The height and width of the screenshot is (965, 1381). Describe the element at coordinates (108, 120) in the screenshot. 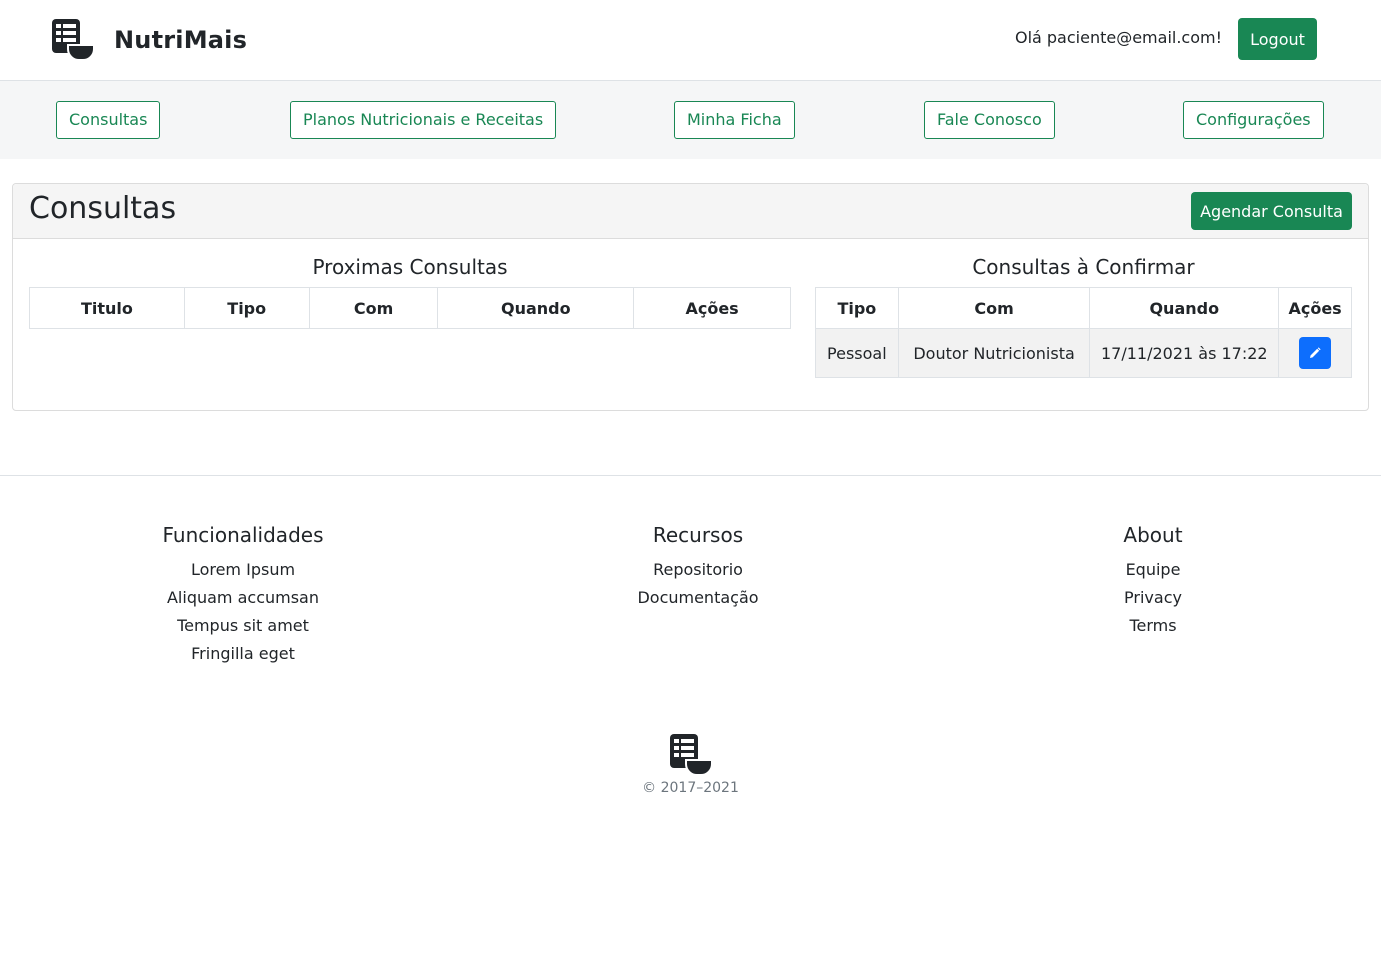

I see `nav-consultas: Consultas` at that location.